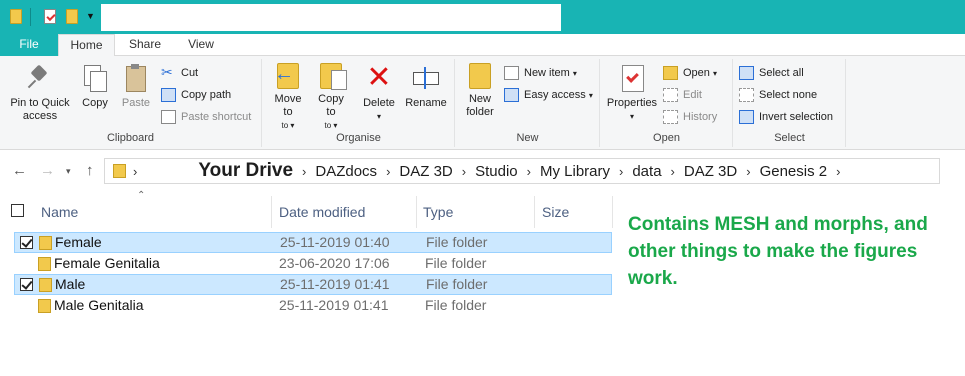  I want to click on column-header-type: Type, so click(438, 212).